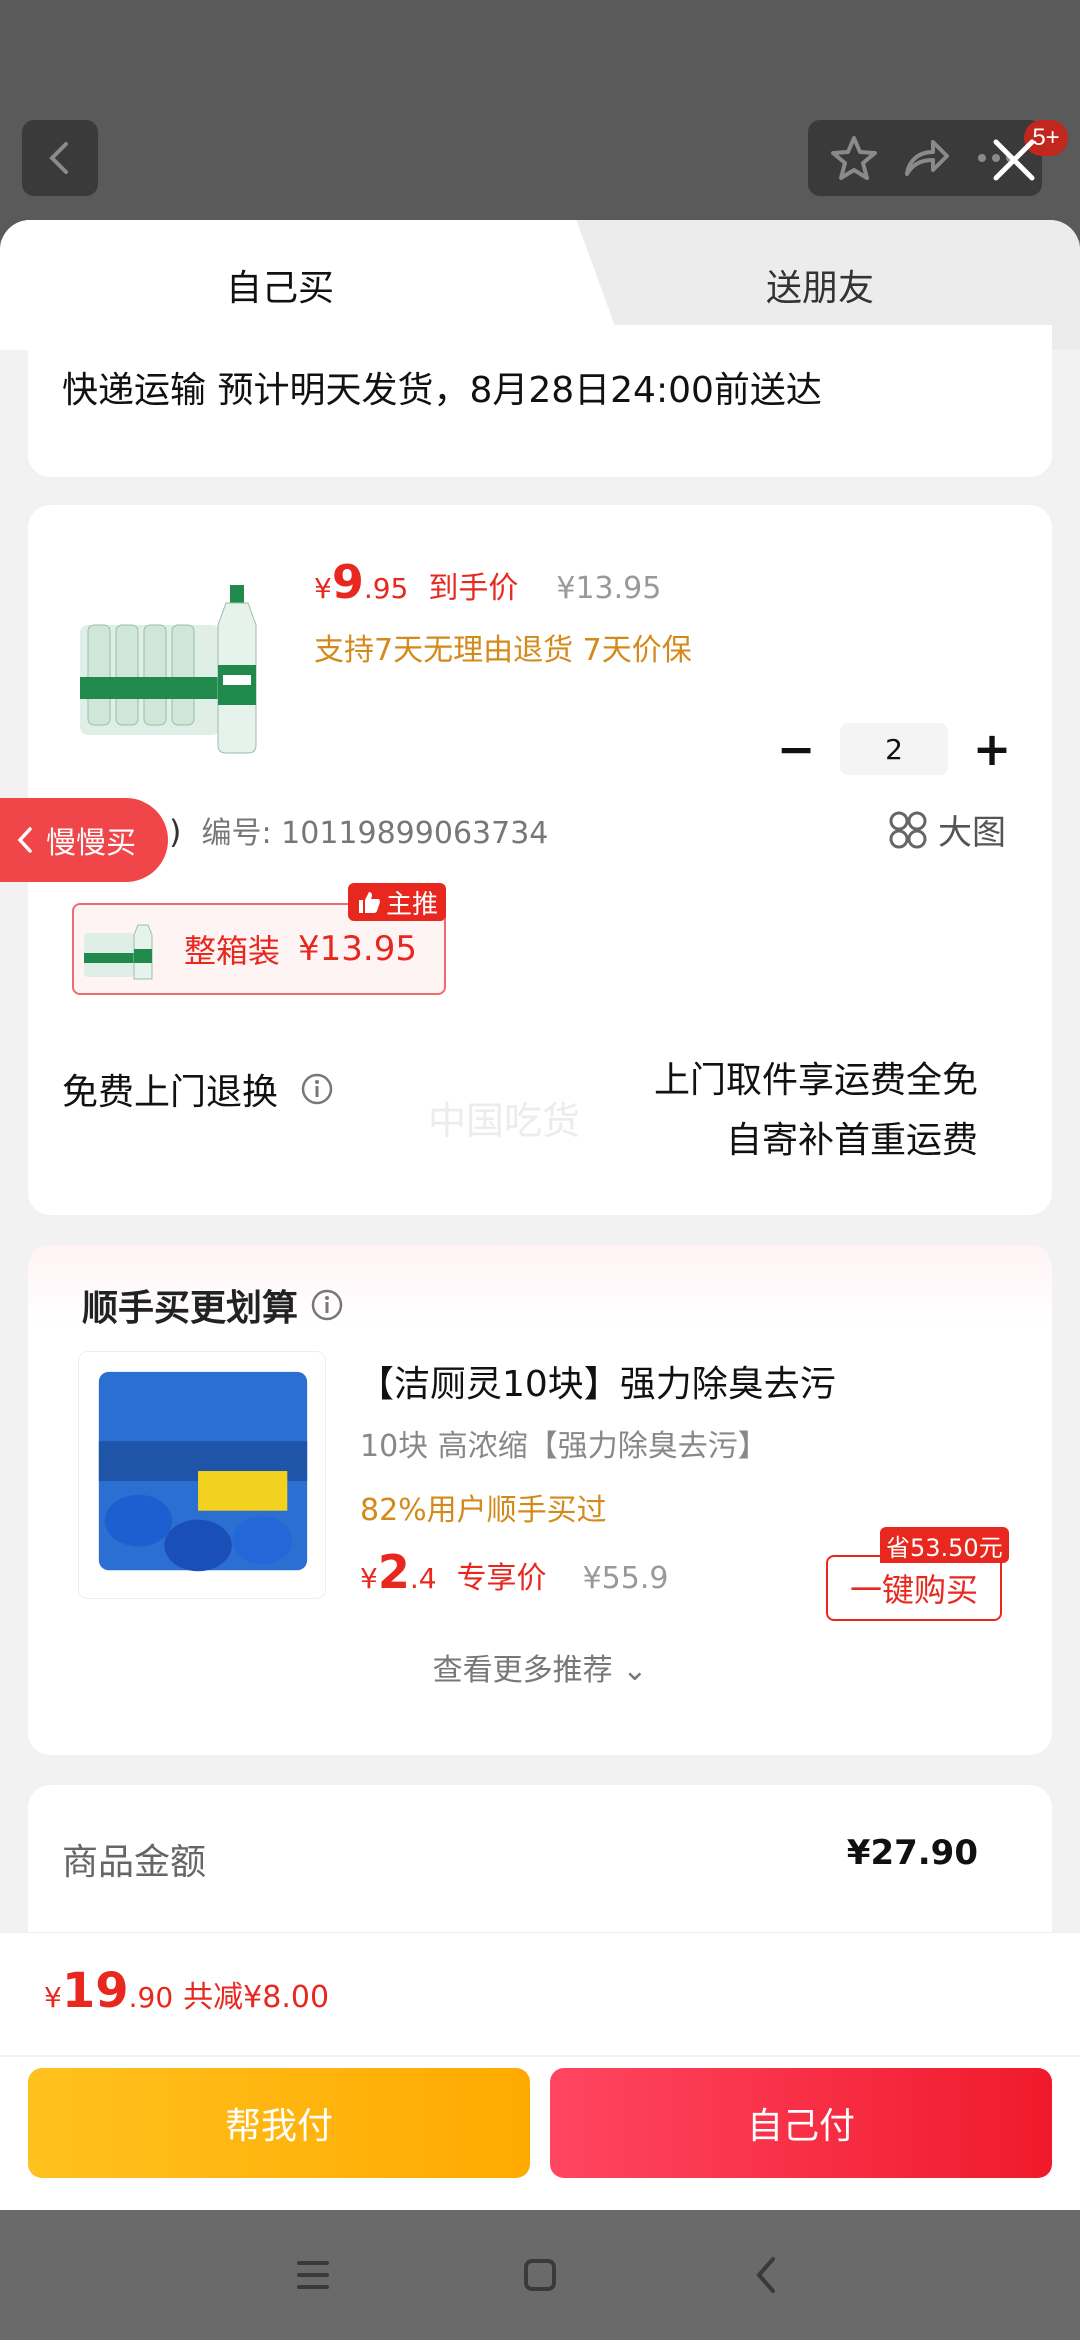 The image size is (1080, 2340). What do you see at coordinates (279, 288) in the screenshot?
I see `tab-buy-self-label: 自己买` at bounding box center [279, 288].